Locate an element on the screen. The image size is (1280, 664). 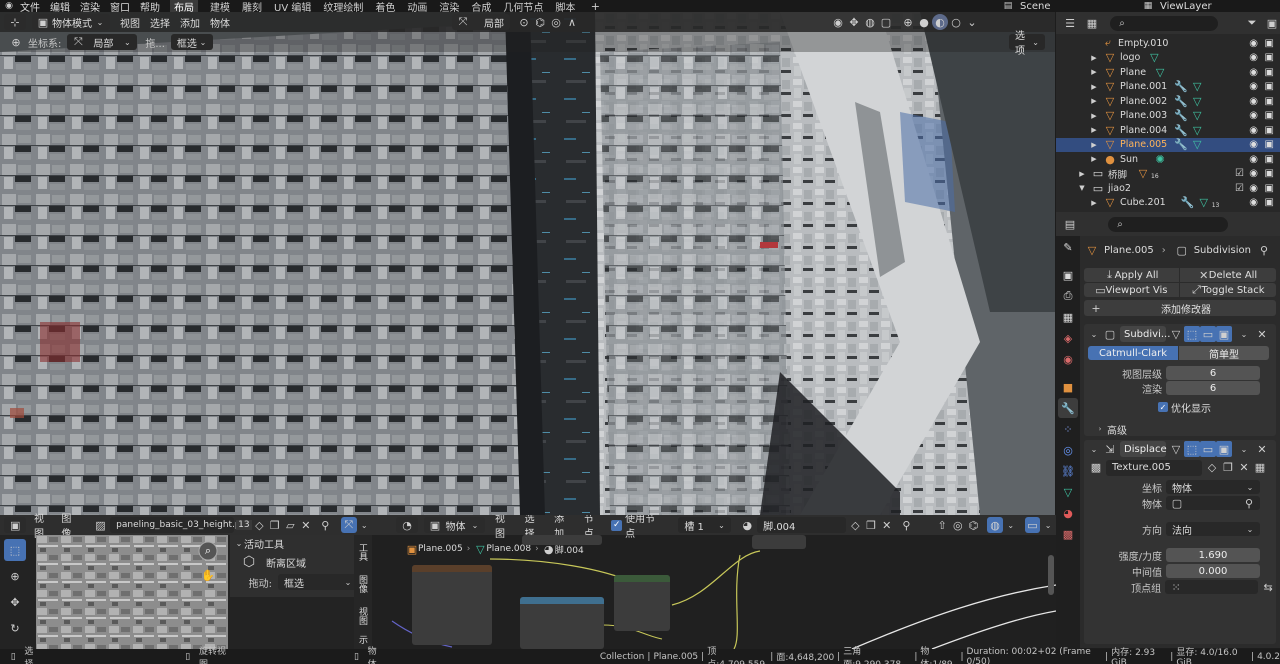
toggle-stack-button: ⤢ Toggle Stack is located at coordinates (1228, 290).